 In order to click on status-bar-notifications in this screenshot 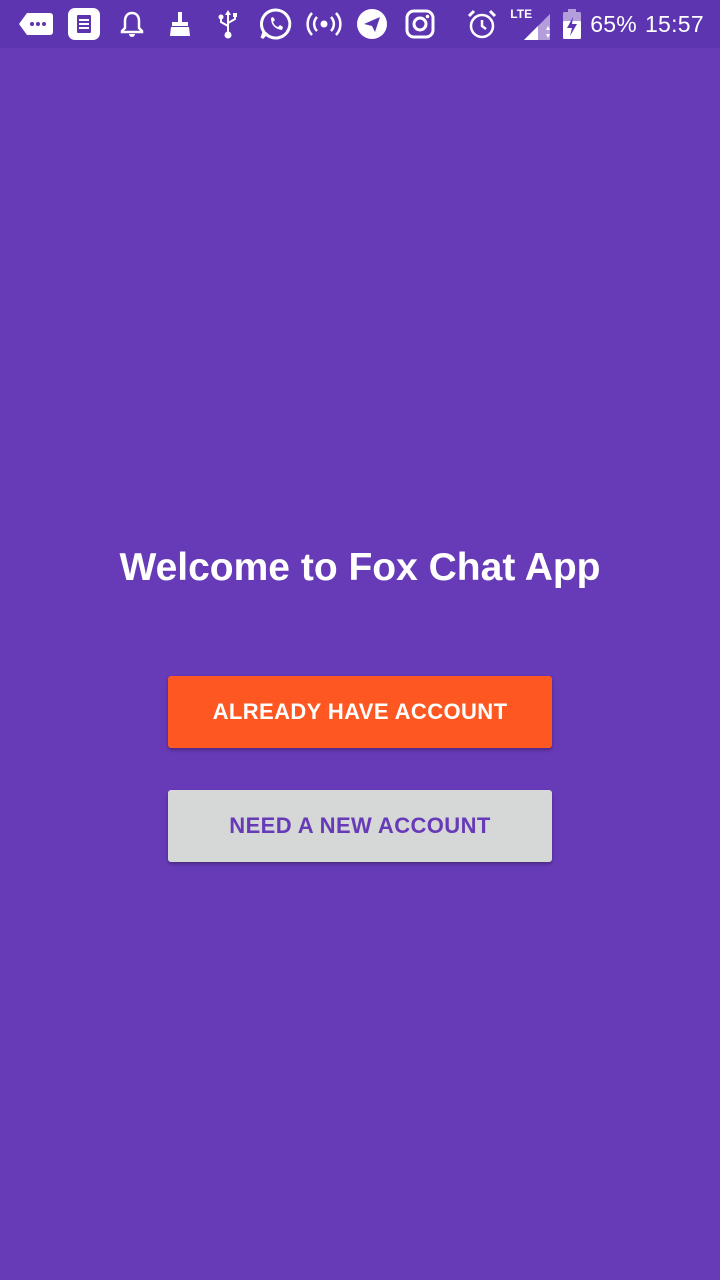, I will do `click(234, 24)`.